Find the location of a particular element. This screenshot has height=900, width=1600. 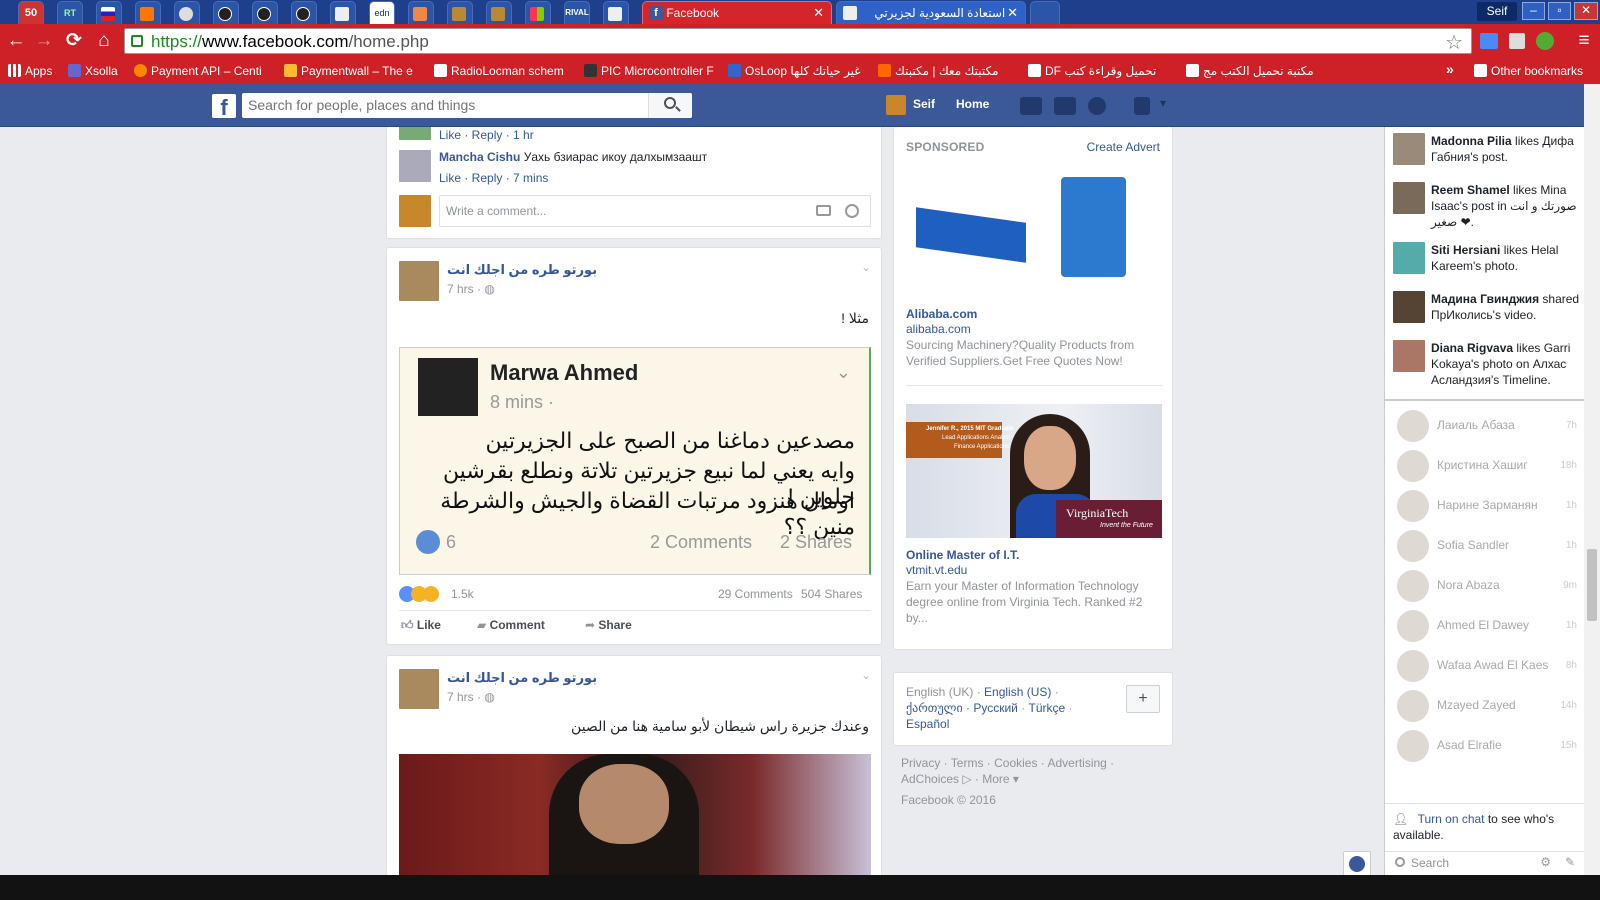

minimize-button: – is located at coordinates (1533, 11).